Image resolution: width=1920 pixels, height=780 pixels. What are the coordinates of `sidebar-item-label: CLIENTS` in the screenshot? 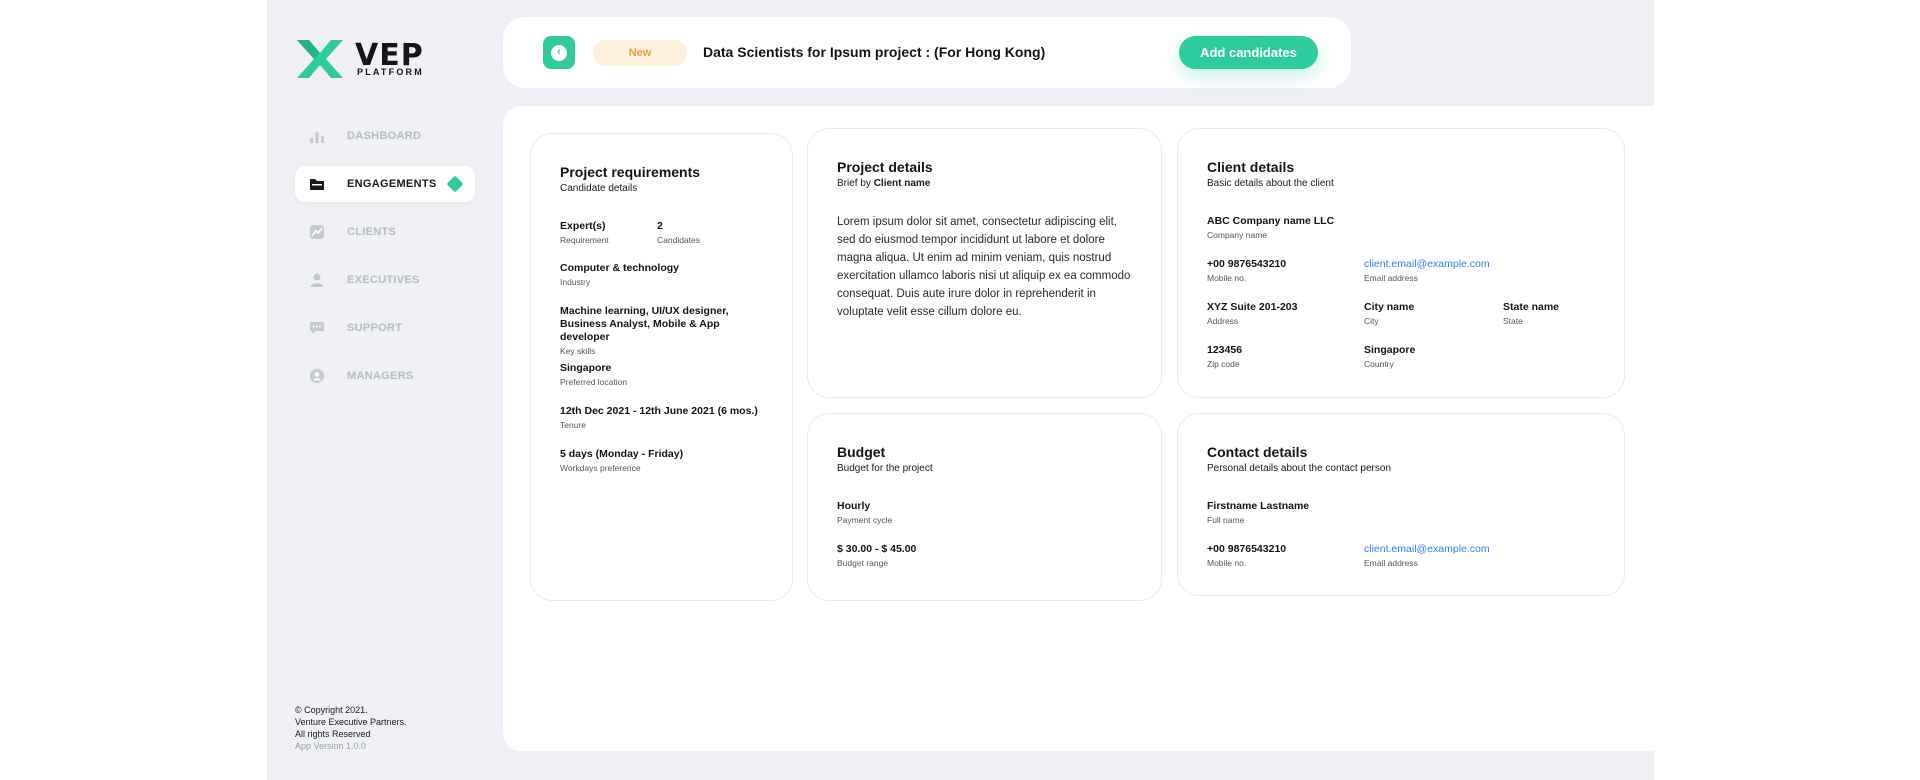 It's located at (372, 232).